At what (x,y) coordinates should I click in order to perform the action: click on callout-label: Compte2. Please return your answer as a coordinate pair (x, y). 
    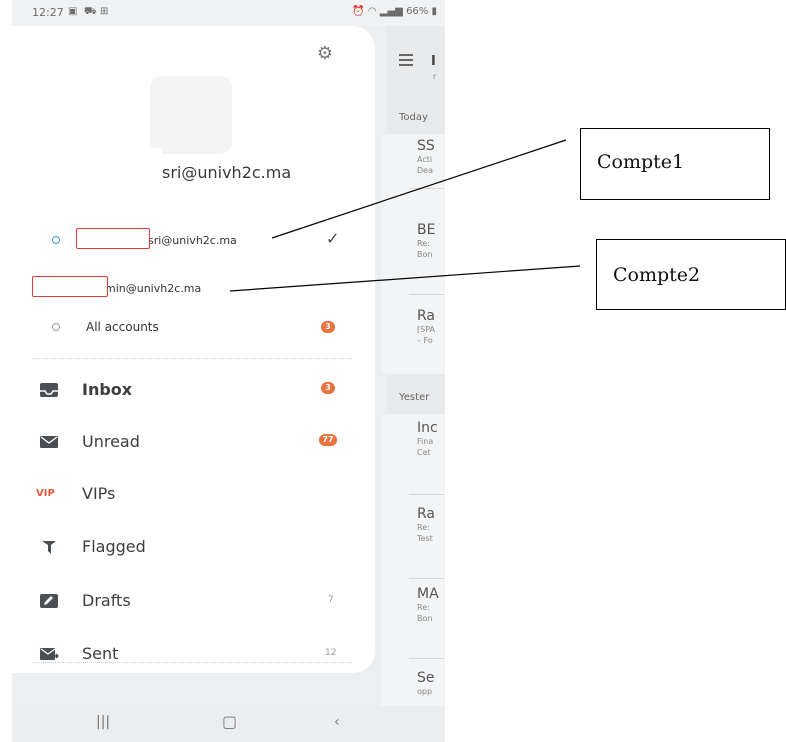
    Looking at the image, I should click on (657, 275).